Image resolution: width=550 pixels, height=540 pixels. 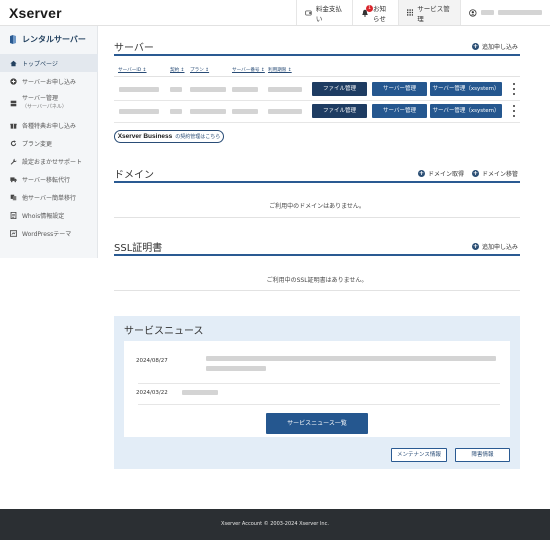 I want to click on service-management-link: サービス管理, so click(x=429, y=12).